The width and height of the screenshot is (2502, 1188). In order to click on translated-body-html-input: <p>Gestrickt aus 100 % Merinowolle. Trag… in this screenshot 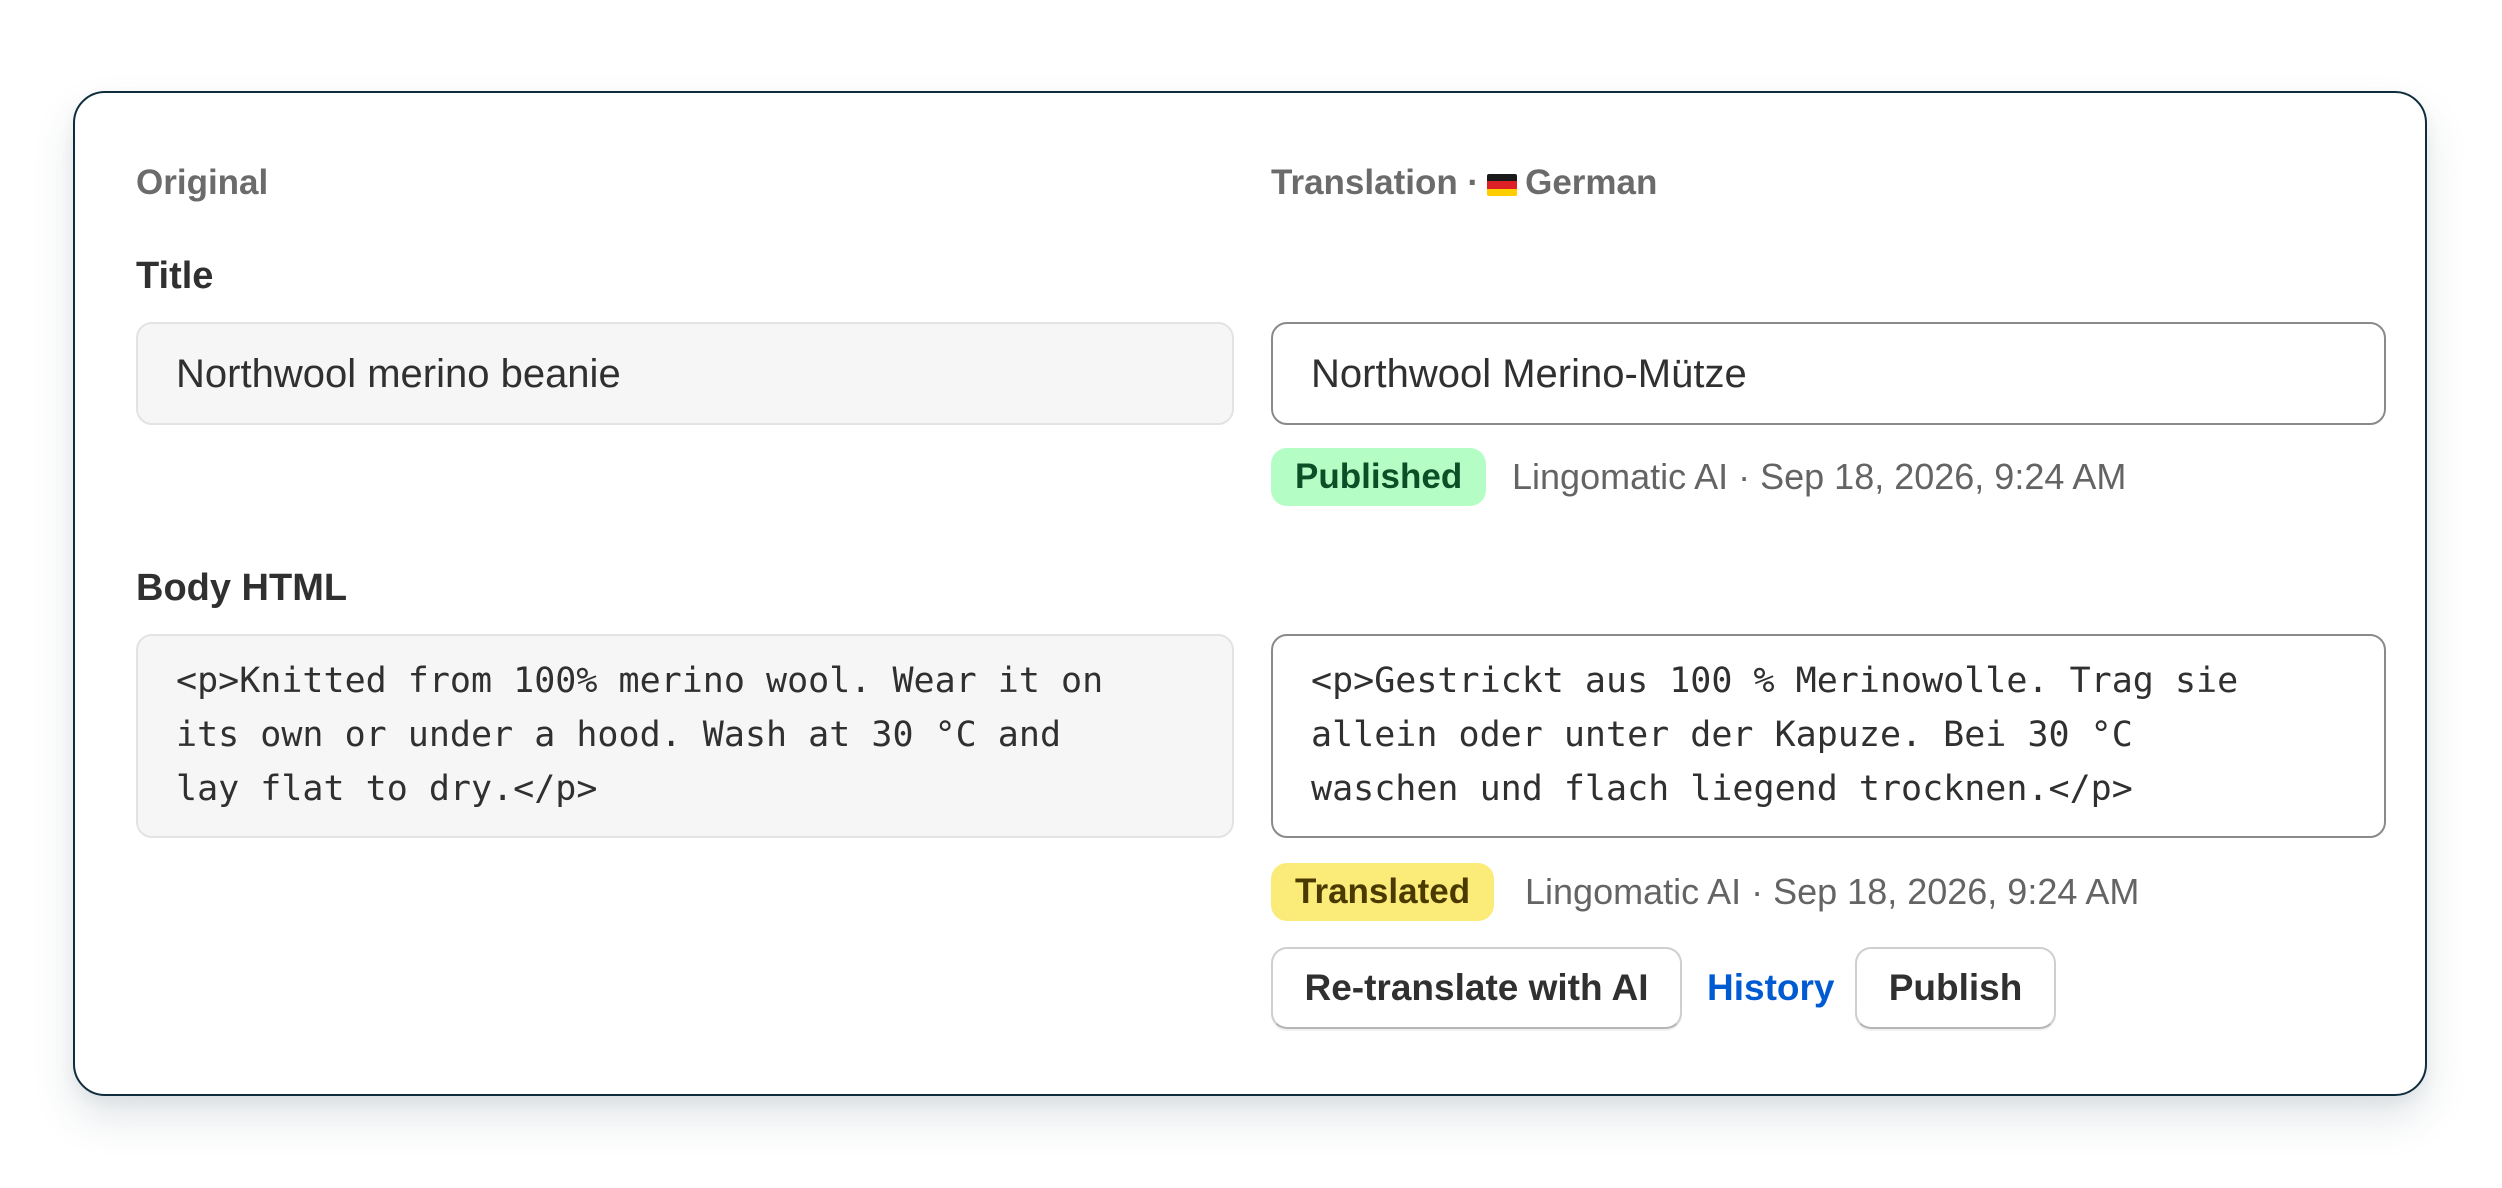, I will do `click(1828, 736)`.